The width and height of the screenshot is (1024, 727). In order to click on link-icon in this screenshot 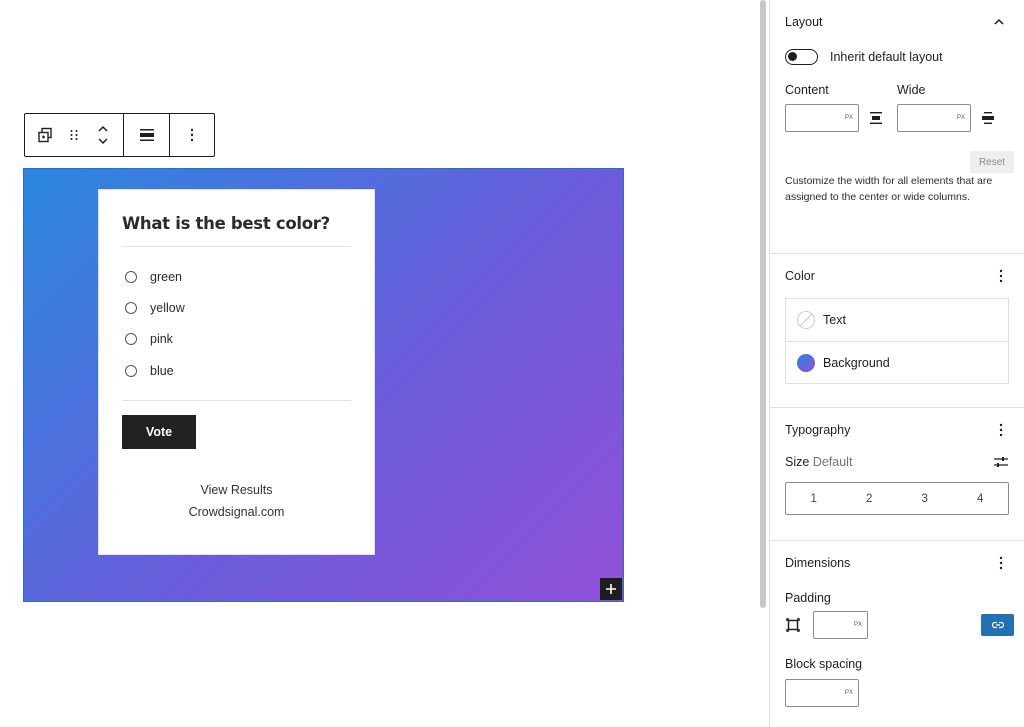, I will do `click(997, 625)`.